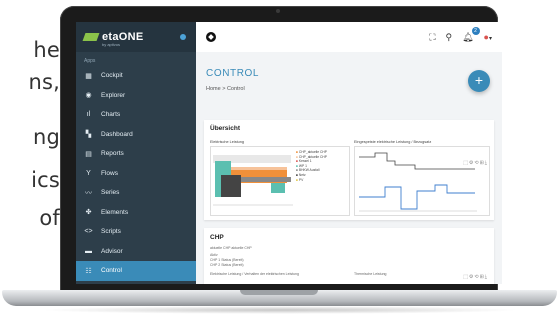  I want to click on laptop-notch, so click(279, 292).